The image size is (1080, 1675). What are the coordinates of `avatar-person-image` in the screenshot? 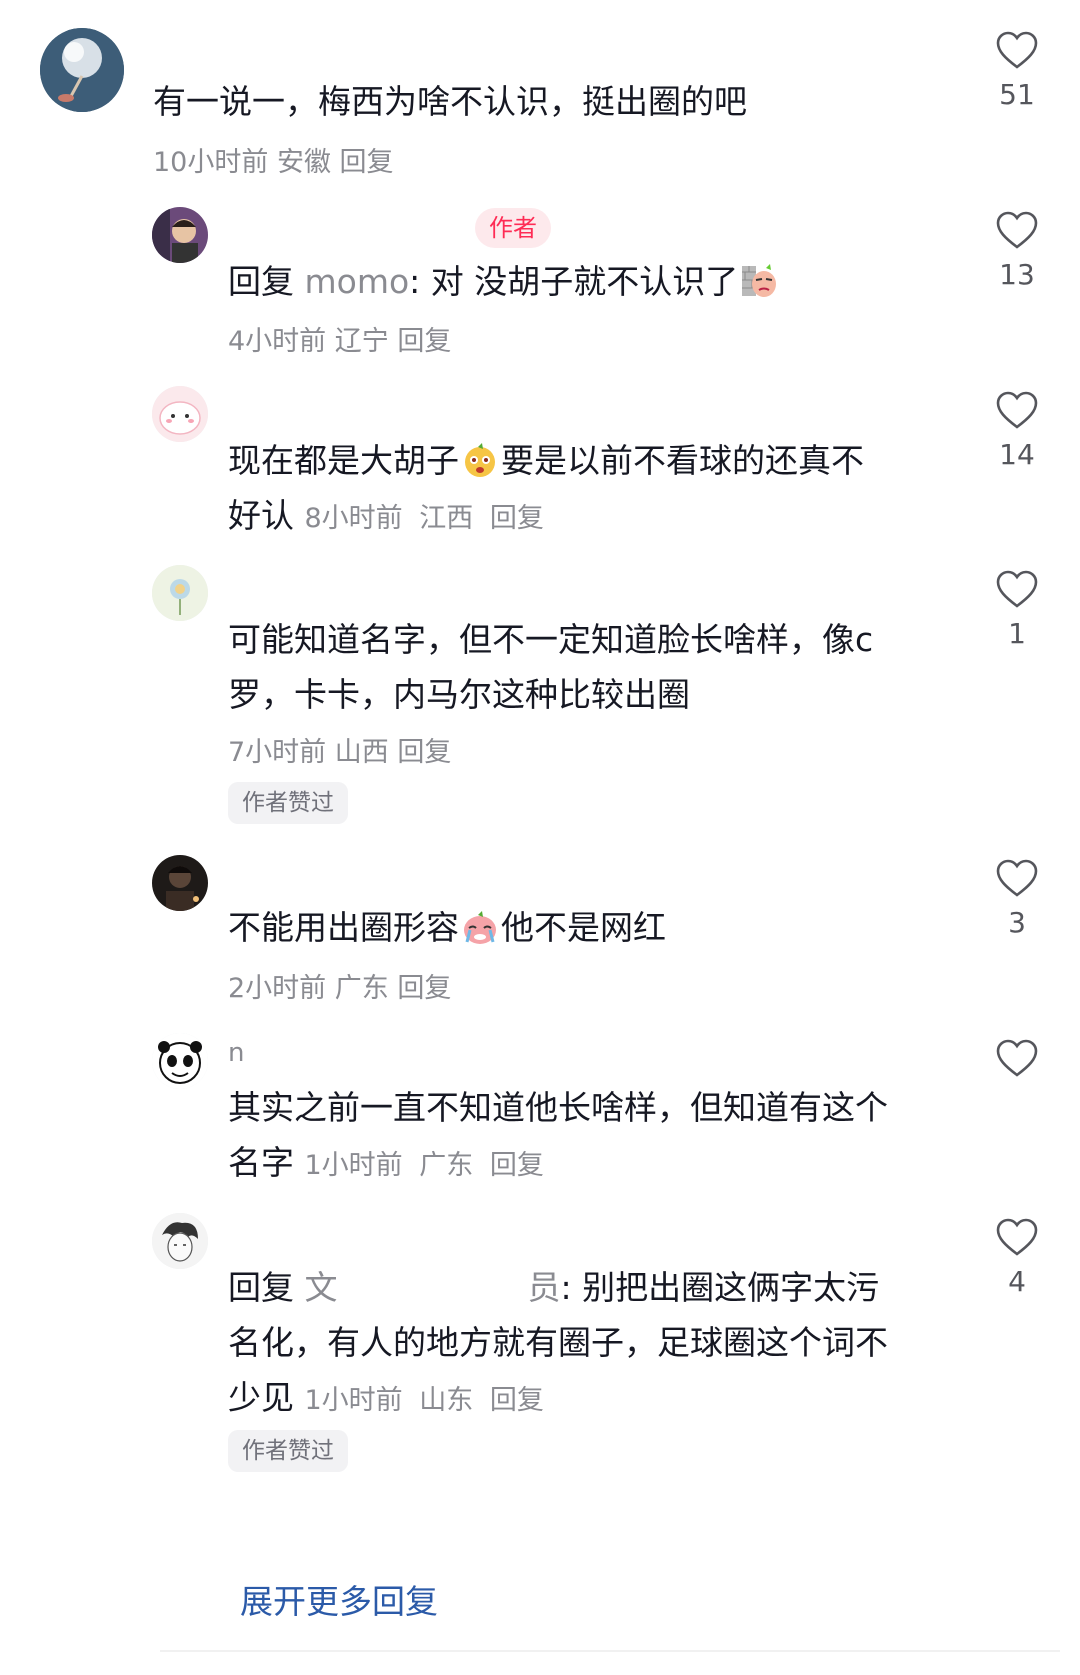 It's located at (180, 235).